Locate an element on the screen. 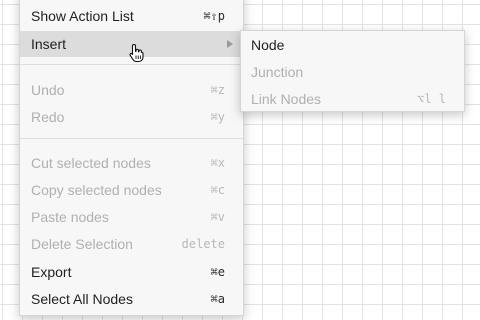 This screenshot has height=320, width=480. menu-item-shortcut: ⌘z is located at coordinates (217, 90).